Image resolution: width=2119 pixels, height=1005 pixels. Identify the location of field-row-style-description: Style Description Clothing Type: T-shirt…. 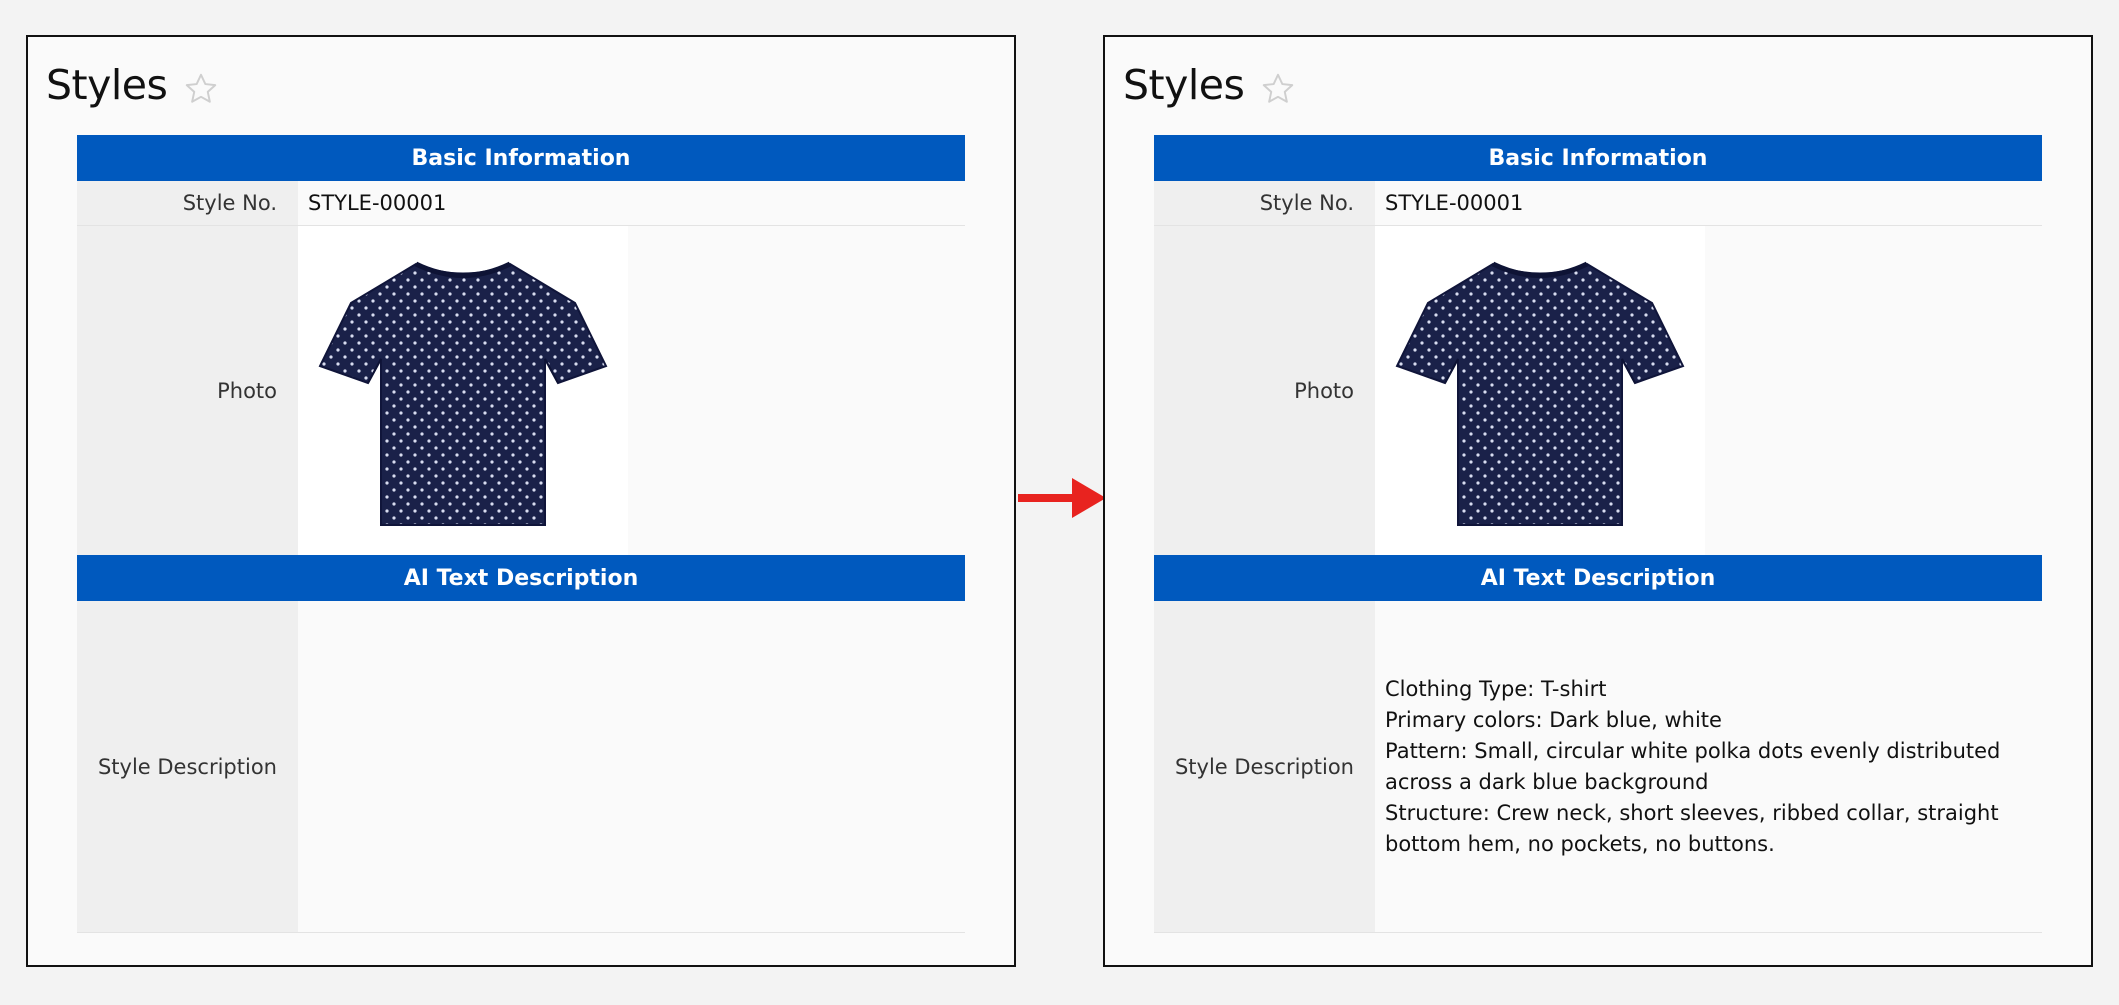
(1598, 767).